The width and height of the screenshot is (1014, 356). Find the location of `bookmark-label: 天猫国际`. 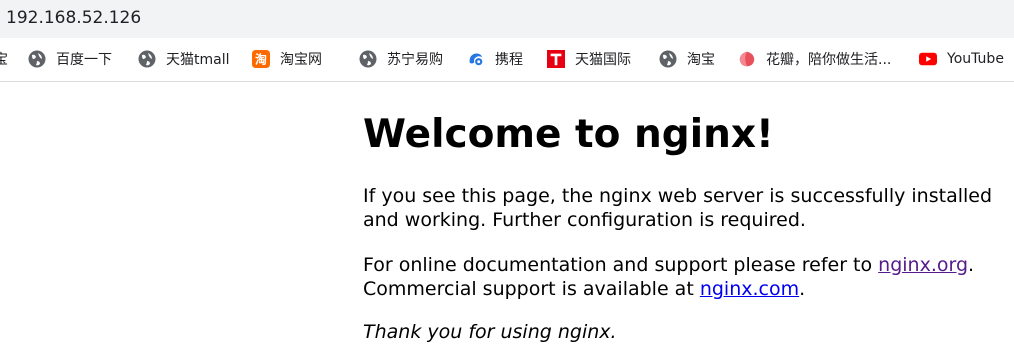

bookmark-label: 天猫国际 is located at coordinates (603, 60).